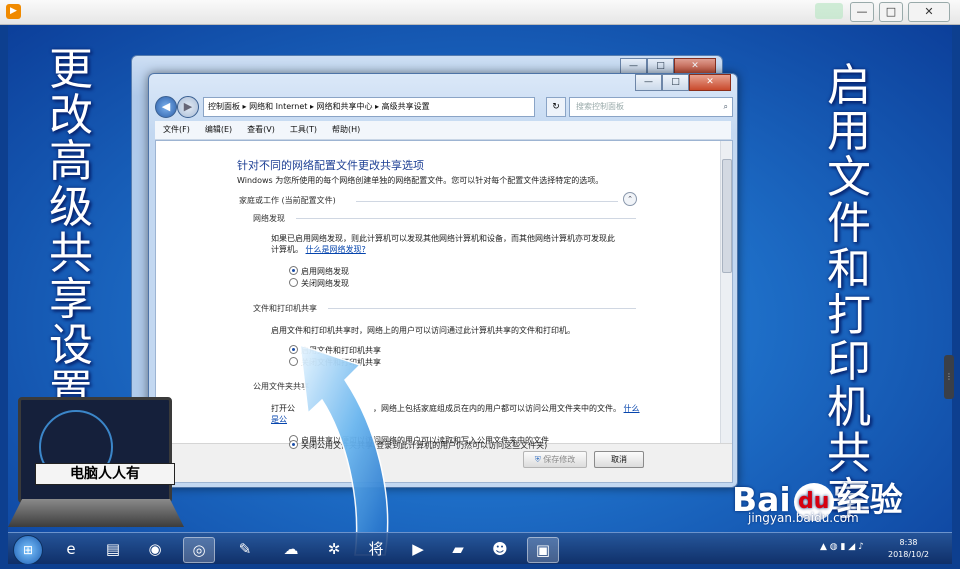  What do you see at coordinates (543, 550) in the screenshot?
I see `control-panel-icon: ▣` at bounding box center [543, 550].